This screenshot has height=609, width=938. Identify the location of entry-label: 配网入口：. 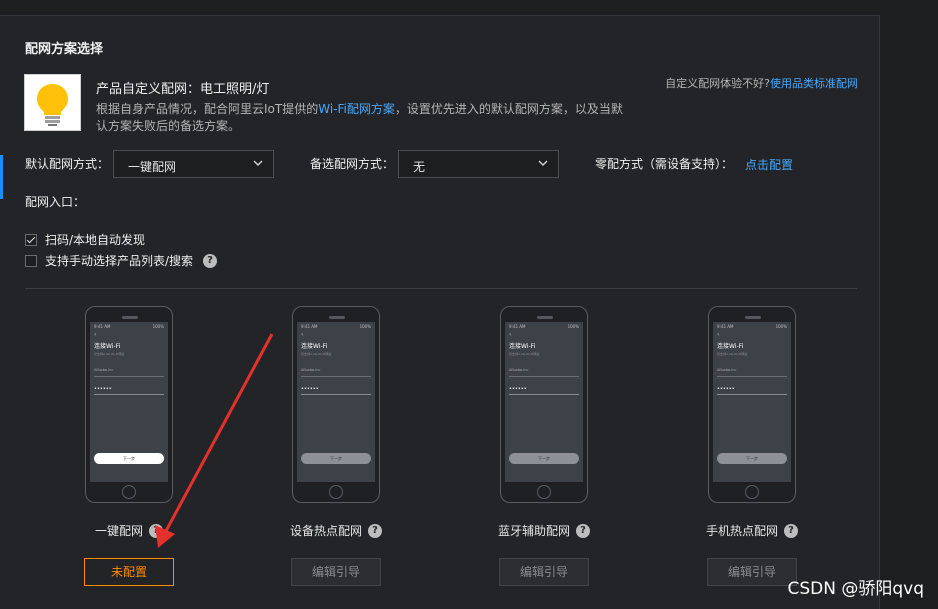
(55, 202).